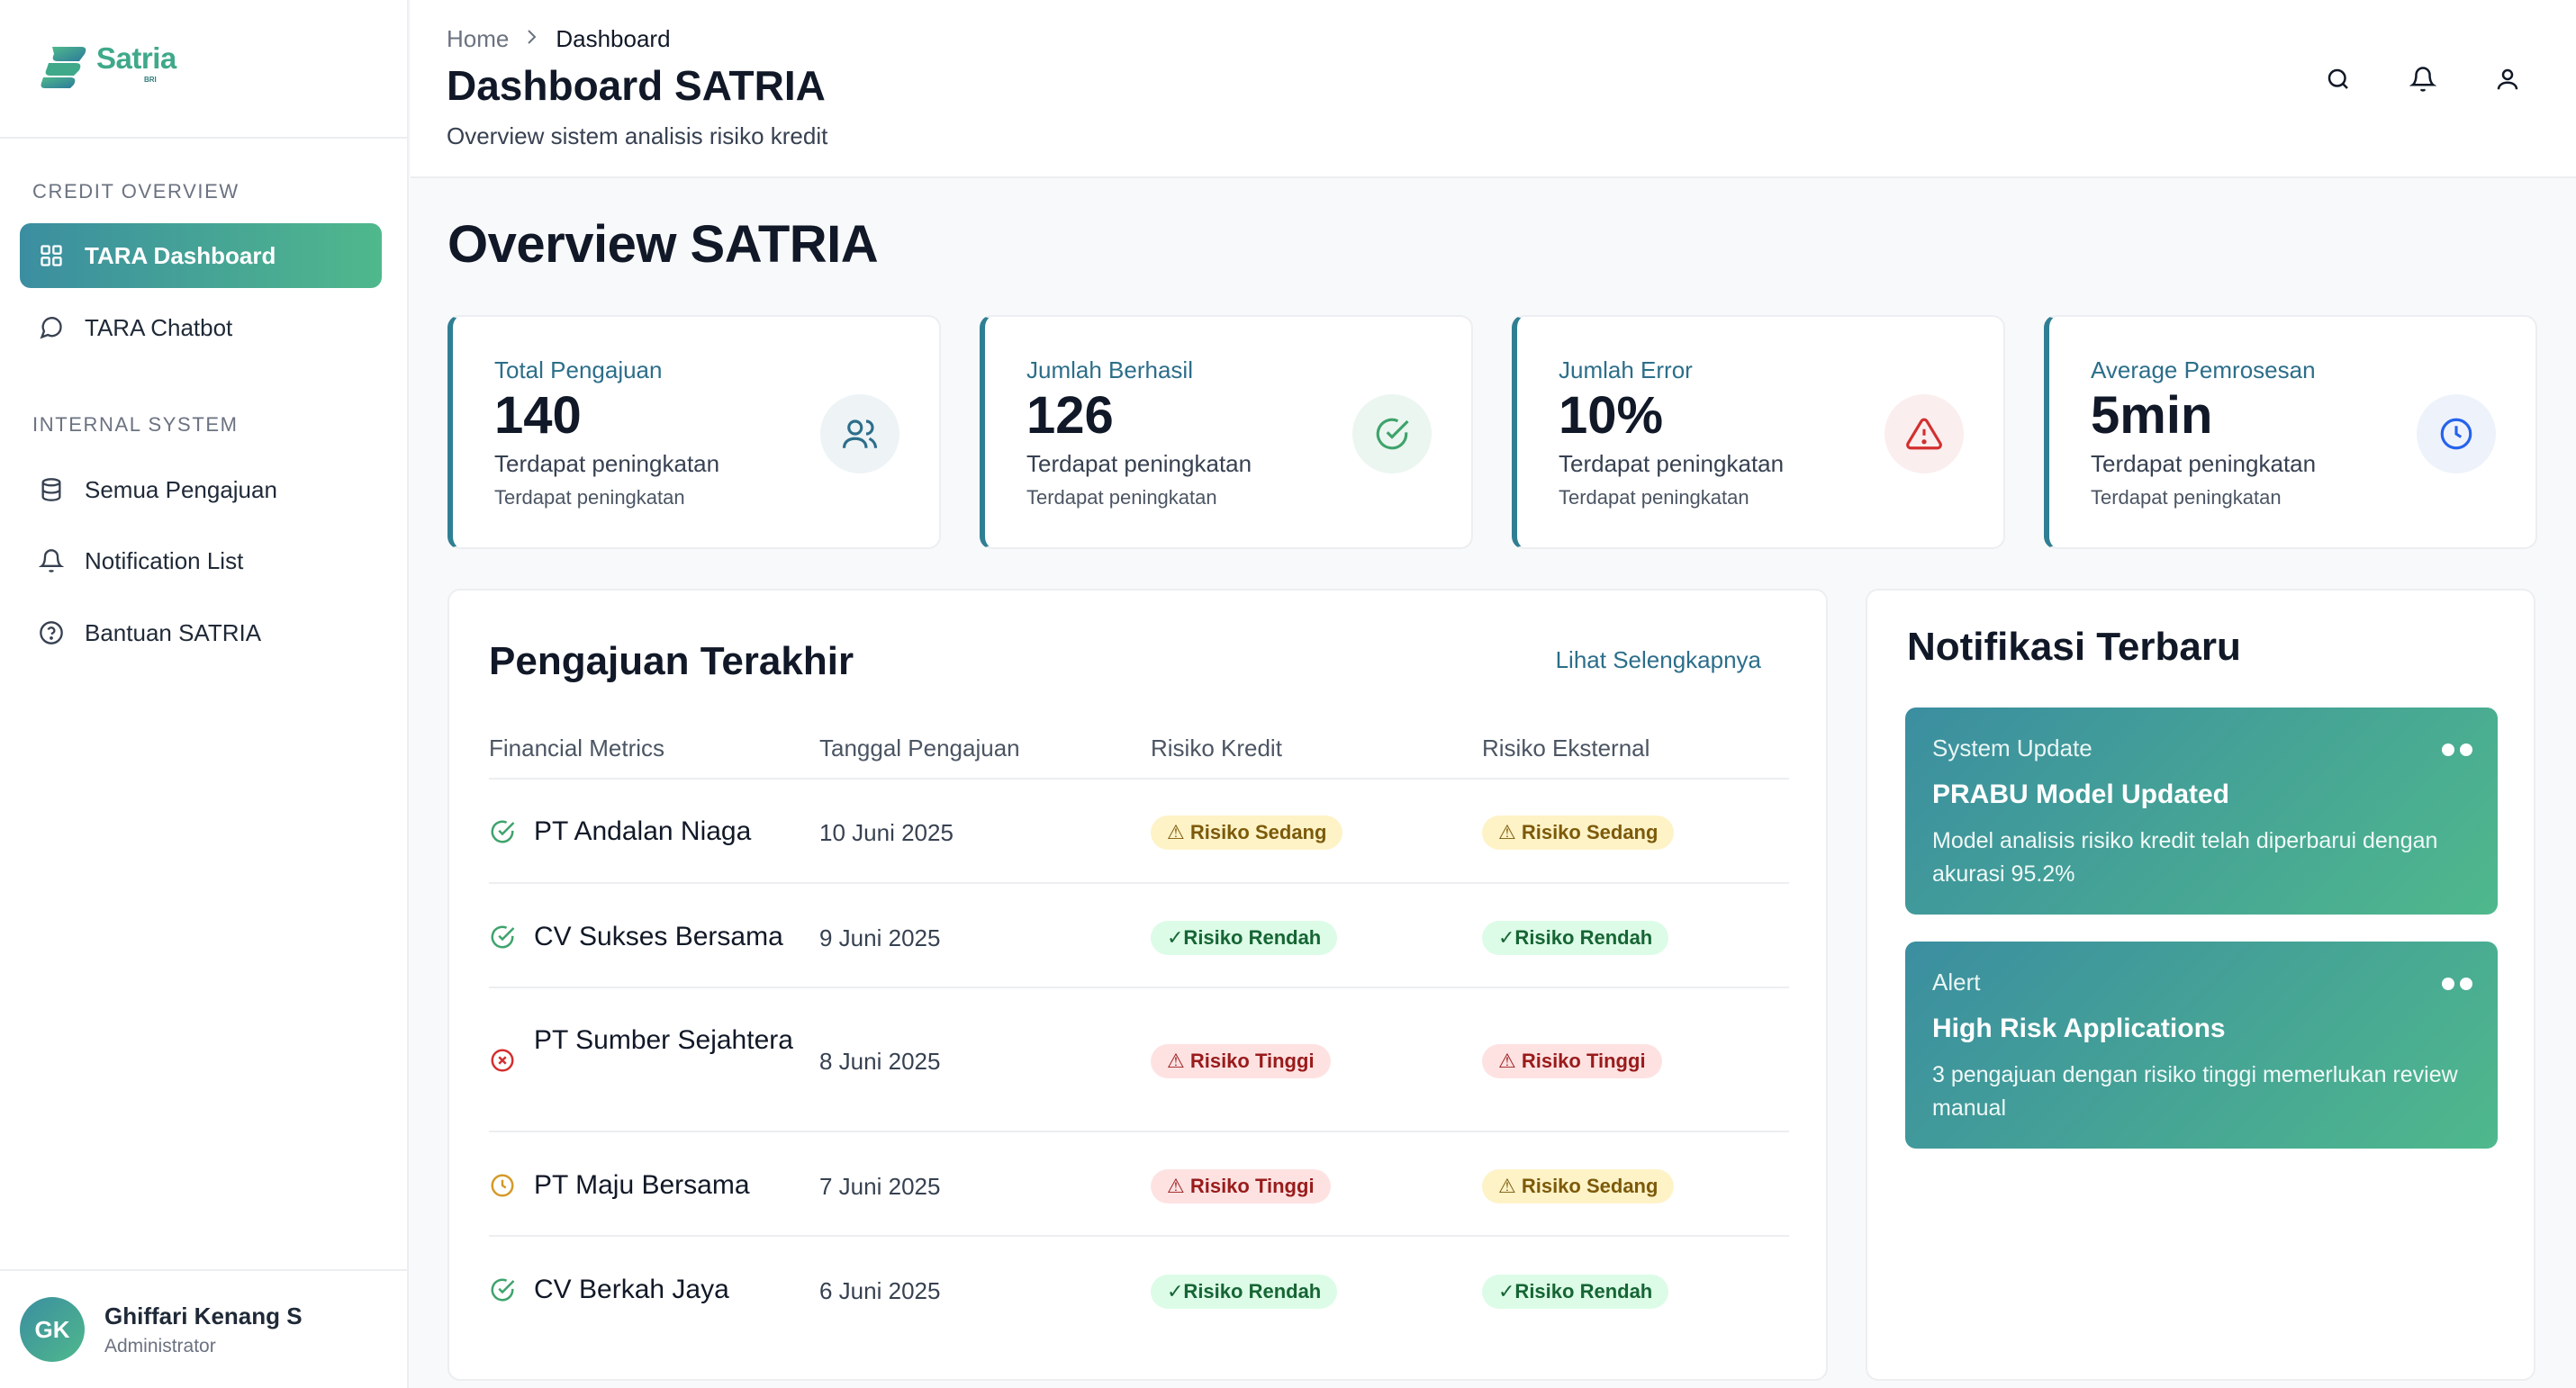 Image resolution: width=2576 pixels, height=1388 pixels. What do you see at coordinates (1070, 416) in the screenshot?
I see `stat-value: 126` at bounding box center [1070, 416].